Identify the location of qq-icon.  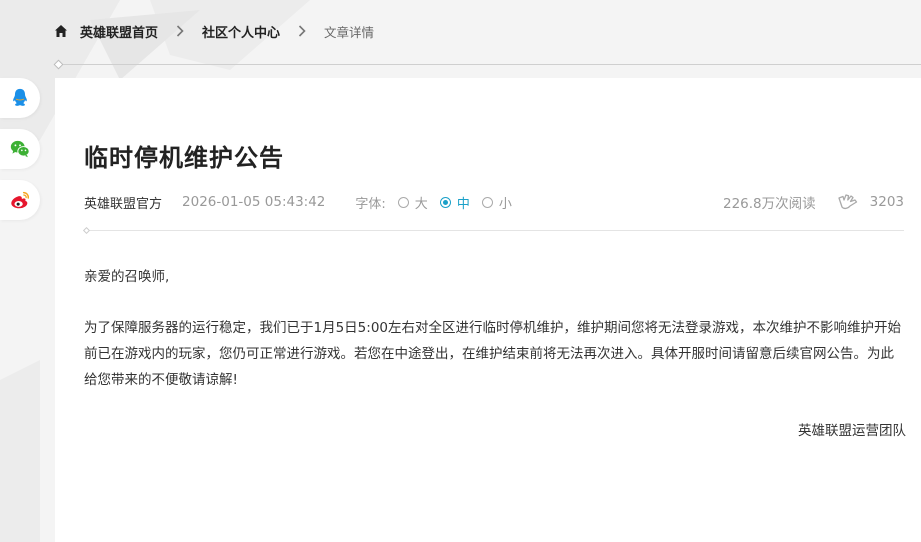
(20, 97).